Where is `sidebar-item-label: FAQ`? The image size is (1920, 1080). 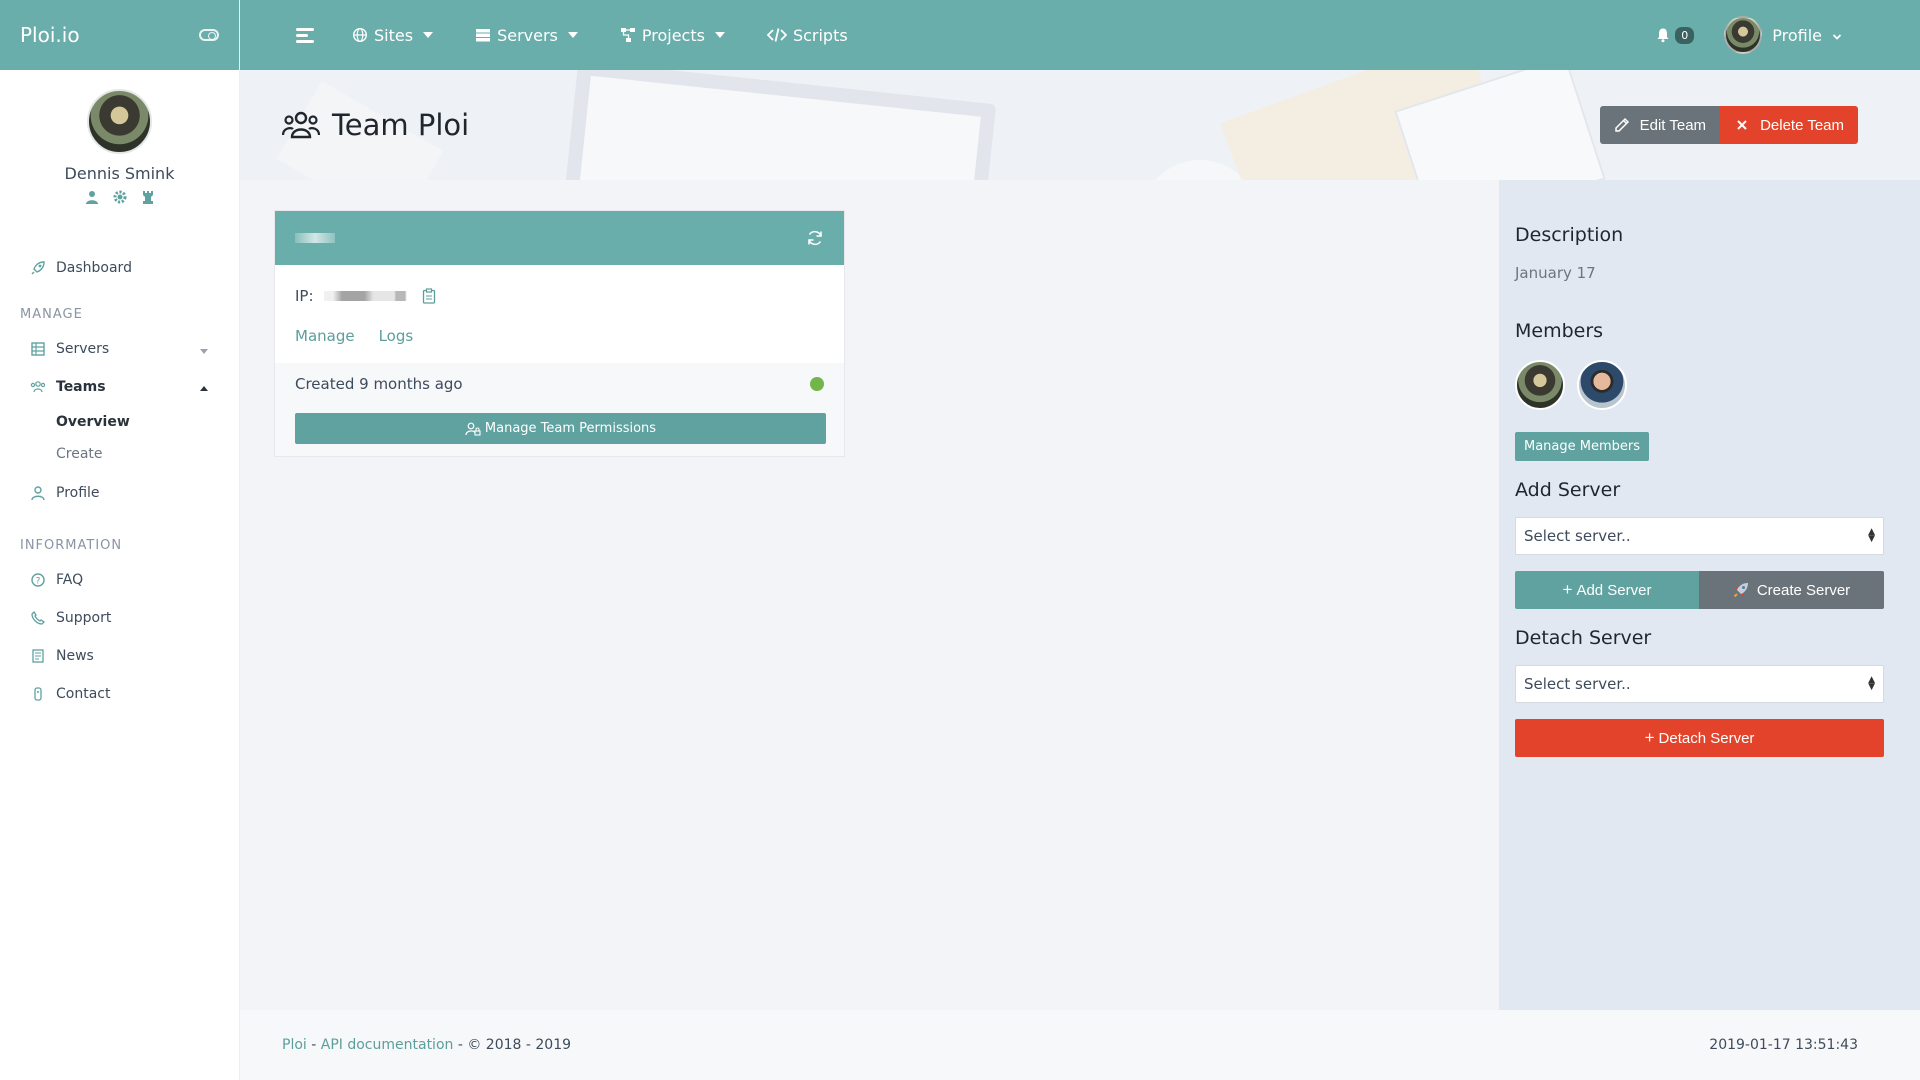
sidebar-item-label: FAQ is located at coordinates (70, 580).